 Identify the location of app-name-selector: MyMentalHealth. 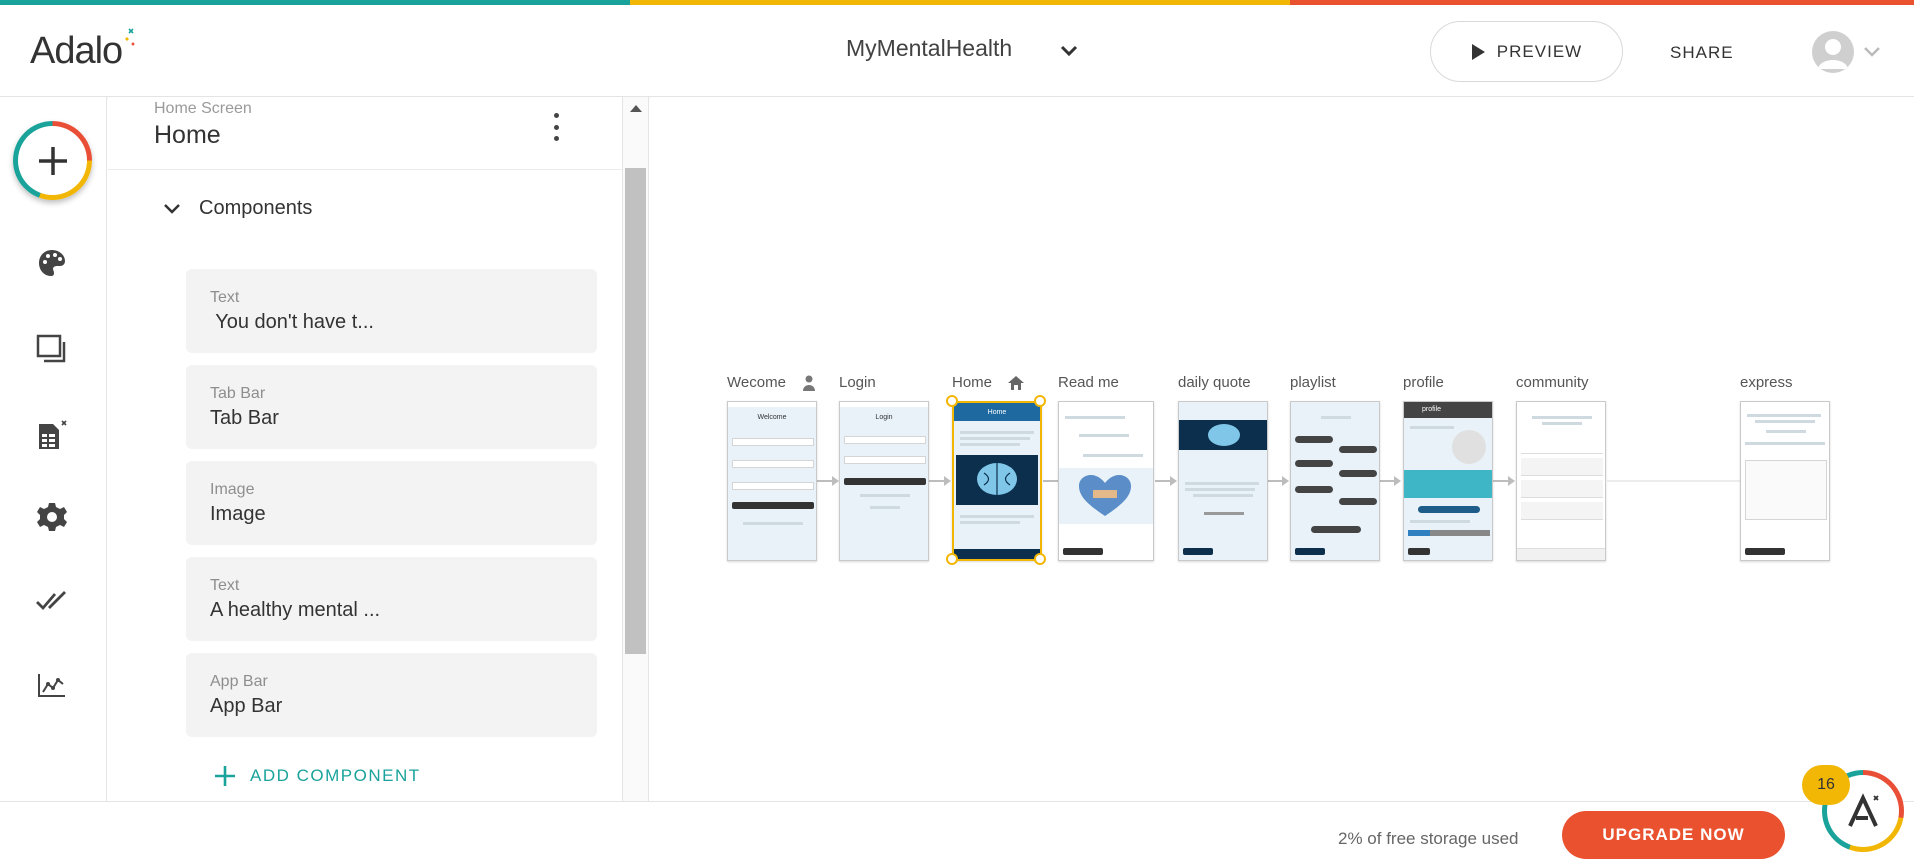
(929, 48).